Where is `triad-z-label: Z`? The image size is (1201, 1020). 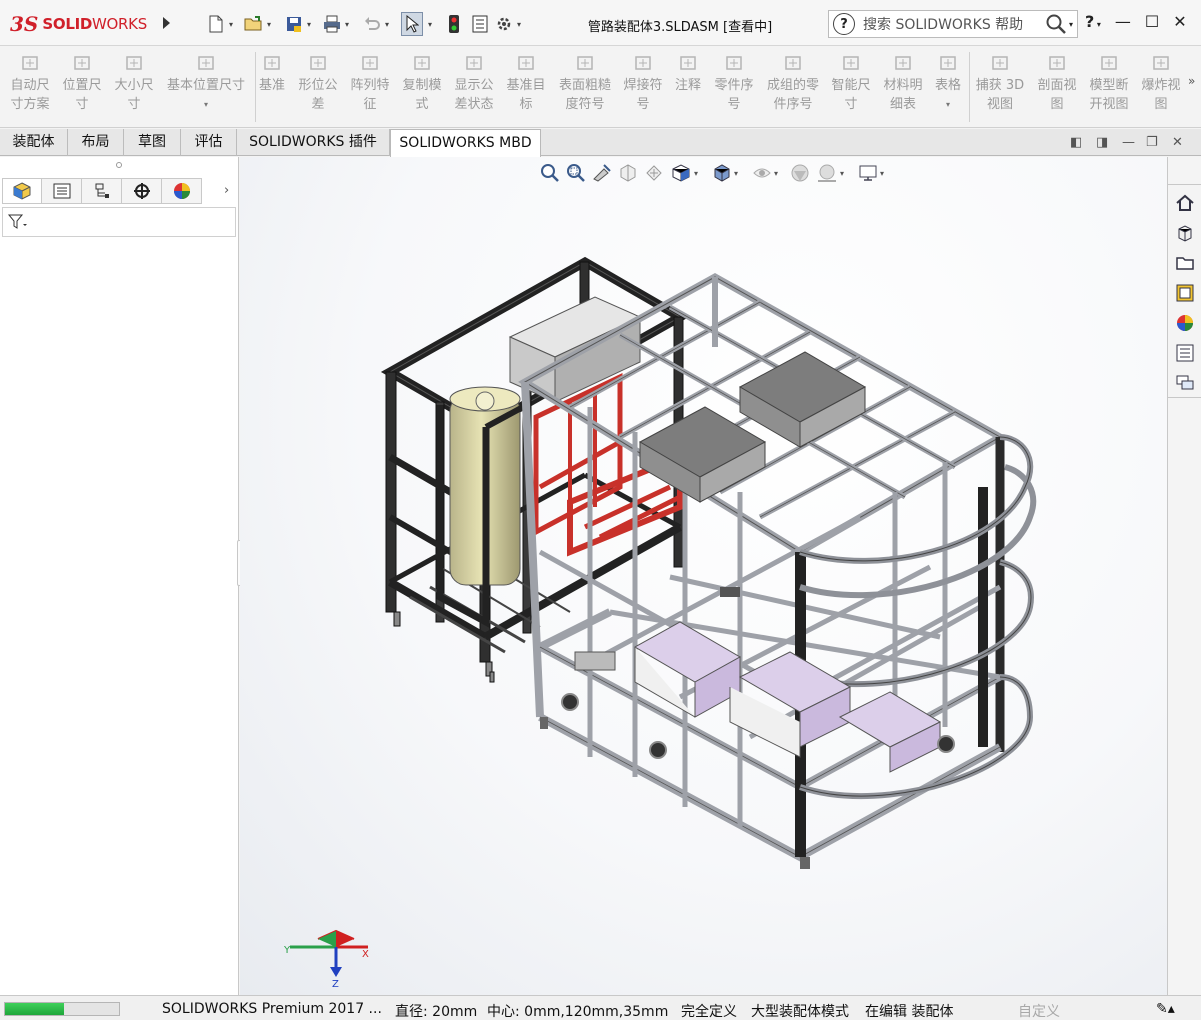
triad-z-label: Z is located at coordinates (335, 984).